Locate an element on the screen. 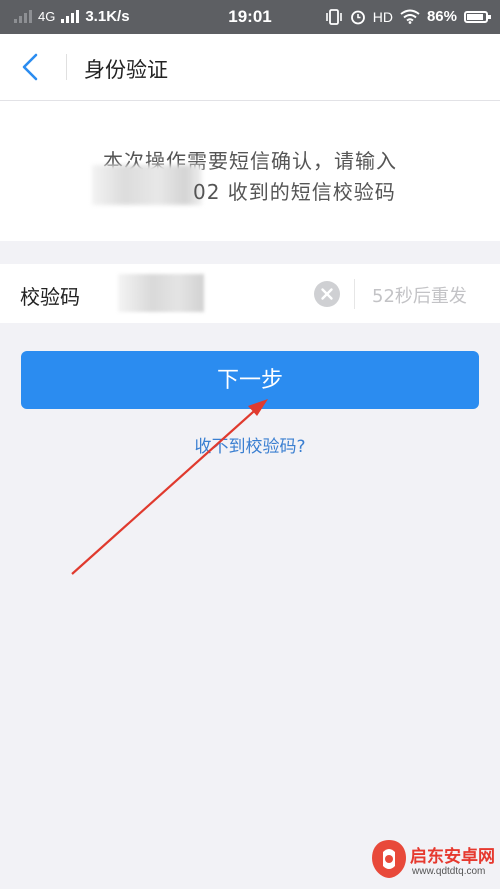  sms-info-line2: 02 收到的短信校验码 is located at coordinates (294, 192).